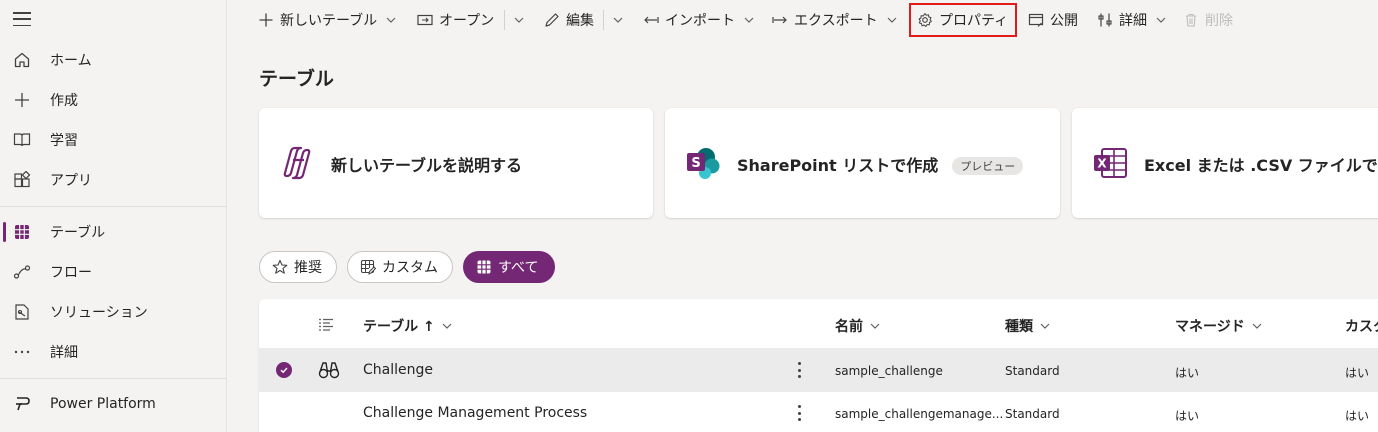 This screenshot has height=432, width=1378. What do you see at coordinates (818, 324) in the screenshot?
I see `grid-header: テーブル ↑ 名前 種類 マネージド カスタ` at bounding box center [818, 324].